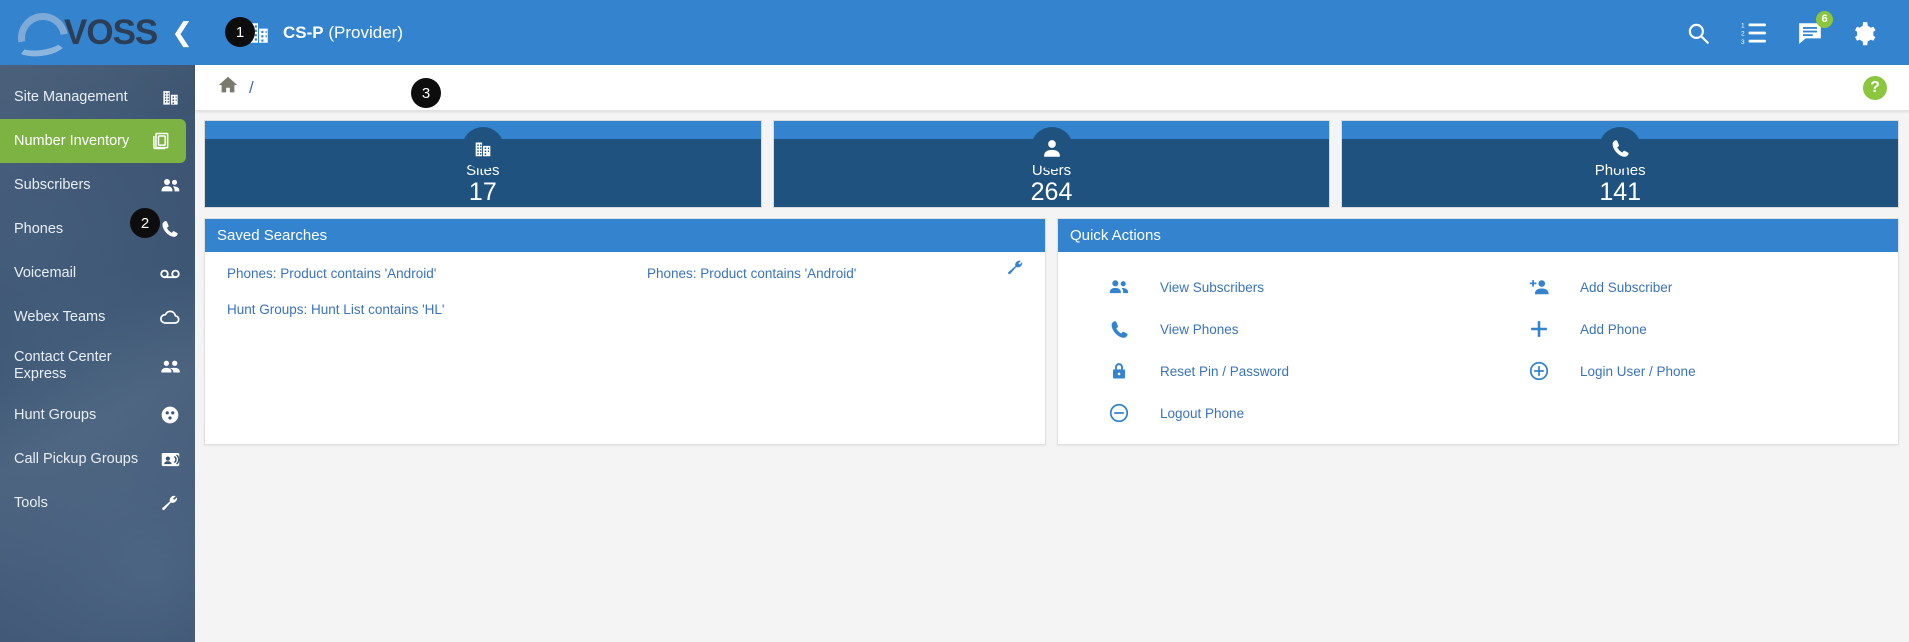  I want to click on stat-card-value: 141, so click(1620, 192).